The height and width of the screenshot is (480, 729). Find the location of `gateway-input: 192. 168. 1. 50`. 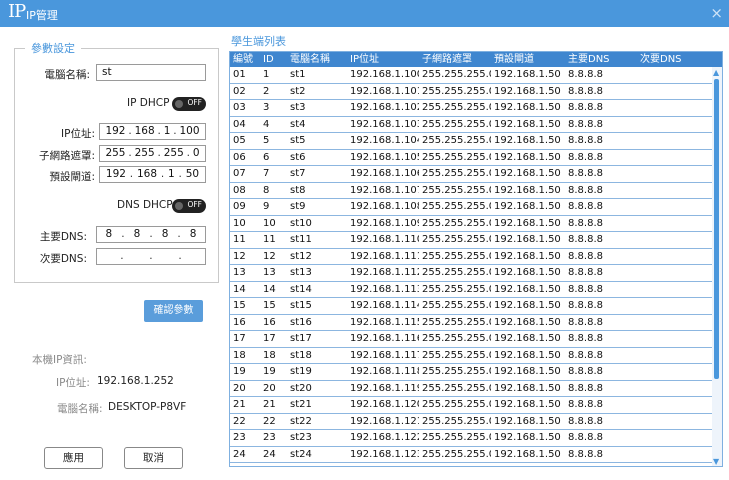

gateway-input: 192. 168. 1. 50 is located at coordinates (152, 174).